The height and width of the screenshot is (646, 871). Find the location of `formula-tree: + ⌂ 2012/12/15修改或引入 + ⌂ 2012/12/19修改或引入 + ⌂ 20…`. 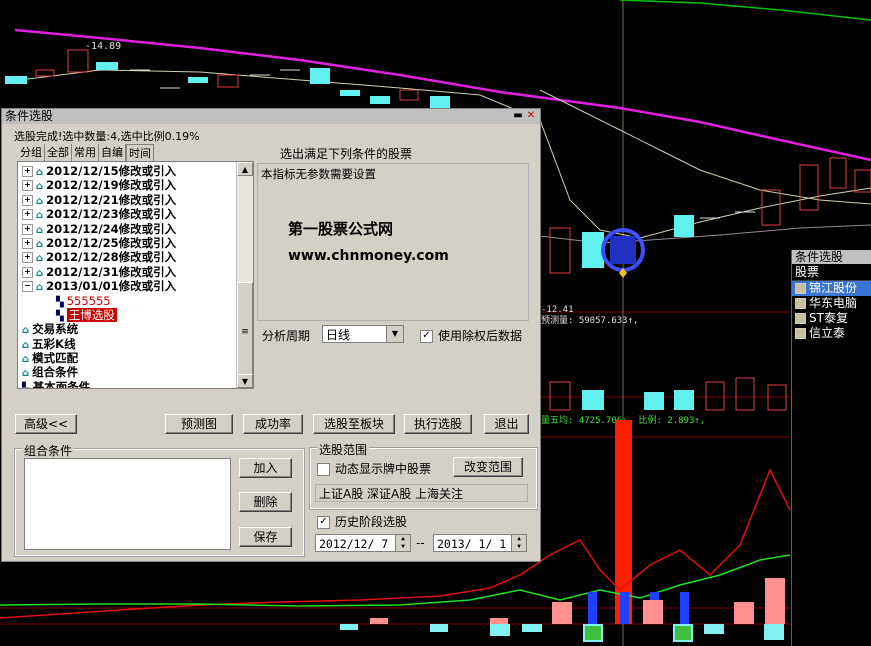

formula-tree: + ⌂ 2012/12/15修改或引入 + ⌂ 2012/12/19修改或引入 + ⌂ 20… is located at coordinates (135, 275).